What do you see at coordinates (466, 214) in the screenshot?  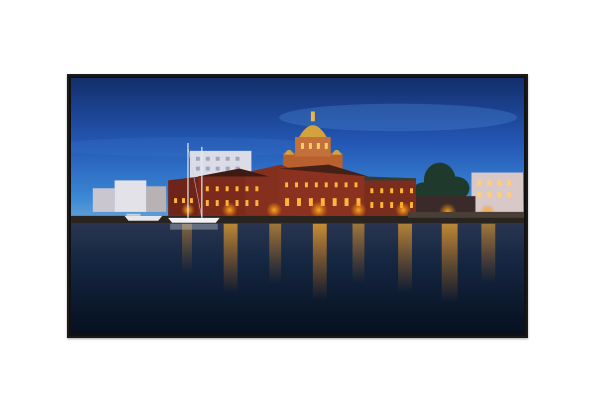 I see `bridge` at bounding box center [466, 214].